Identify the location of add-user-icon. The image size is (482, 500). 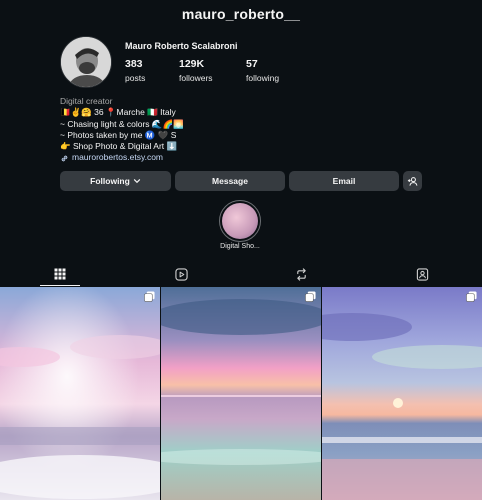
(412, 181).